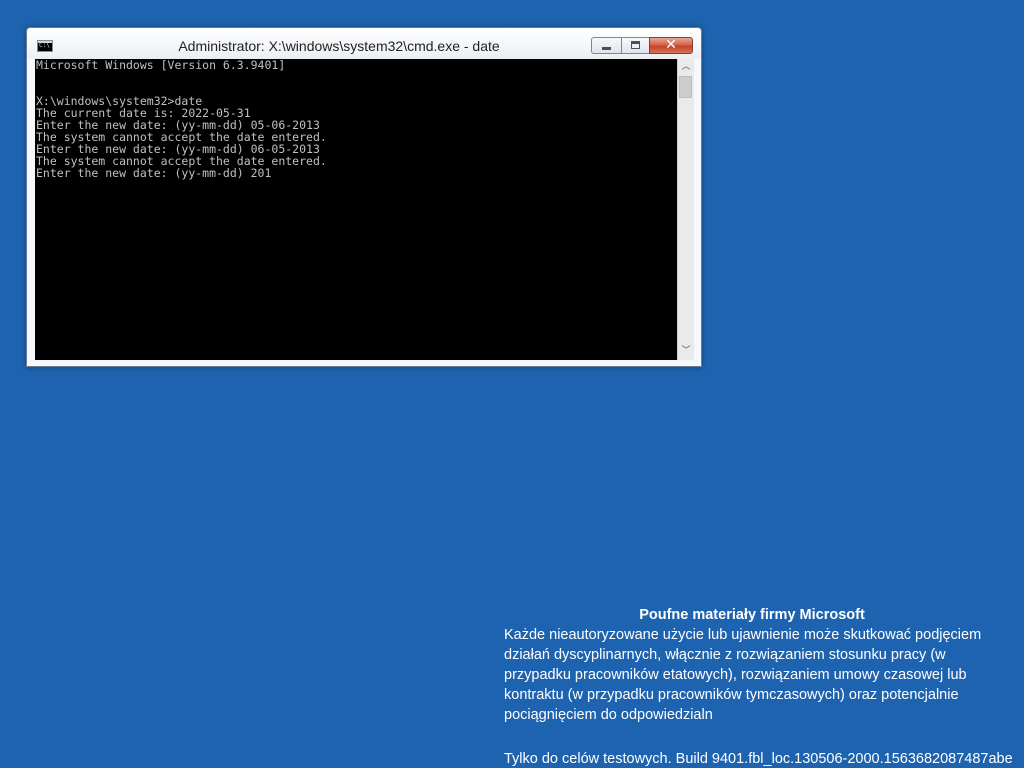  I want to click on watermark-title: Poufne materiały firmy Microsoft, so click(752, 615).